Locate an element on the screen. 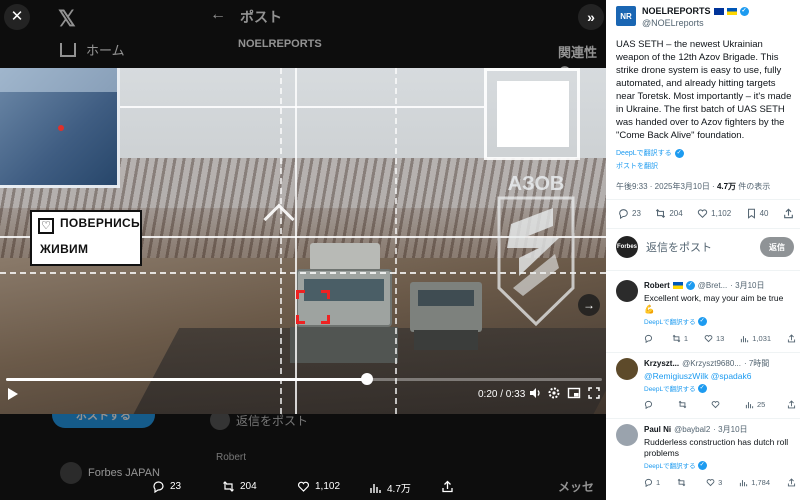 This screenshot has width=800, height=500. eu-flag-icon is located at coordinates (718, 11).